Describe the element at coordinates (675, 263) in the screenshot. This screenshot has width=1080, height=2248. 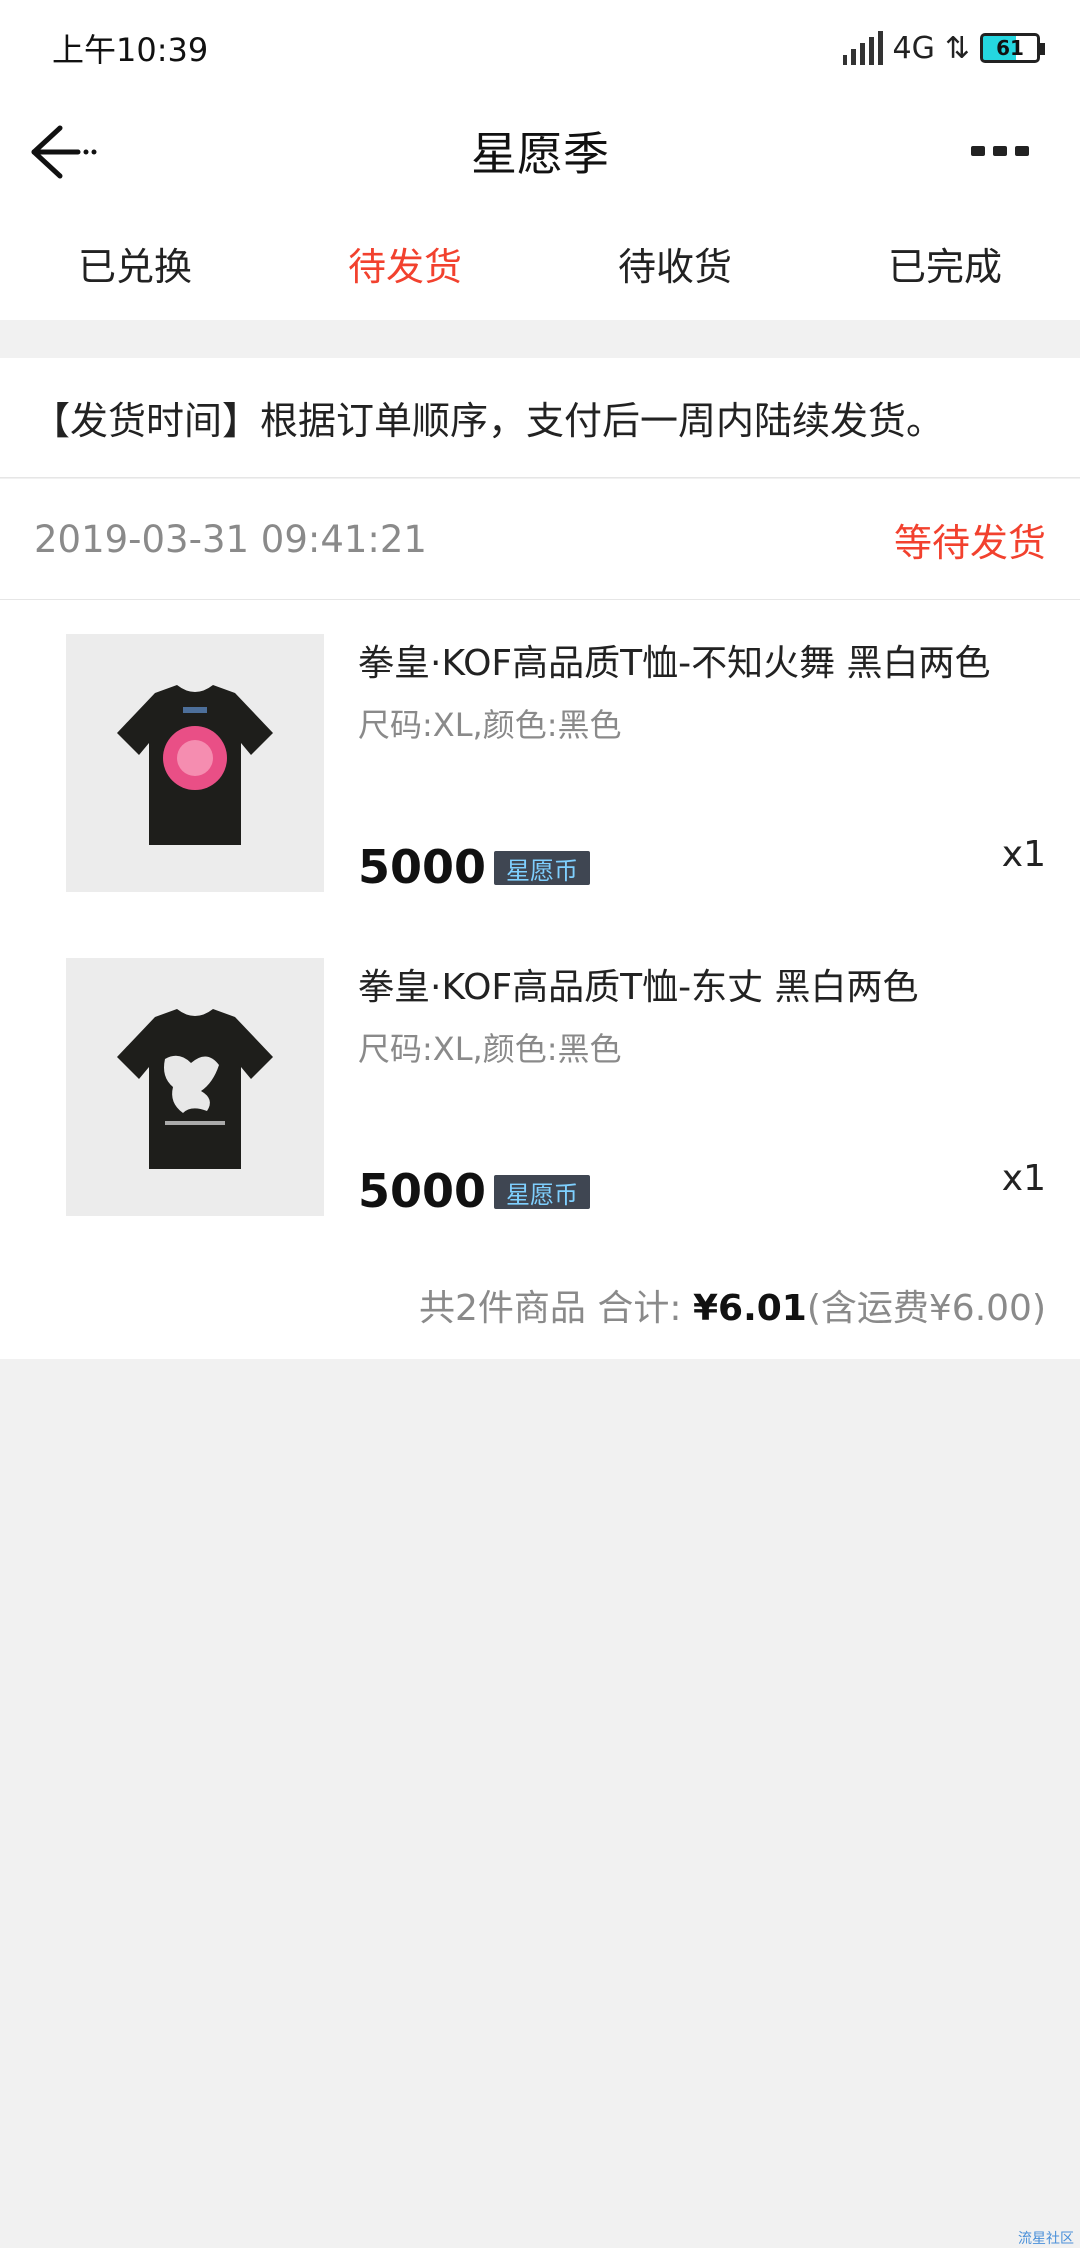
I see `tab-pending-receipt: 待收货` at that location.